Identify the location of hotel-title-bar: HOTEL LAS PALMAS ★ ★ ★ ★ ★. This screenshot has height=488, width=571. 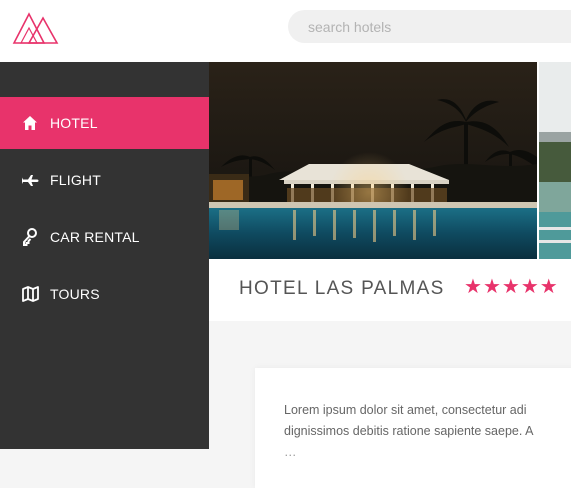
(390, 290).